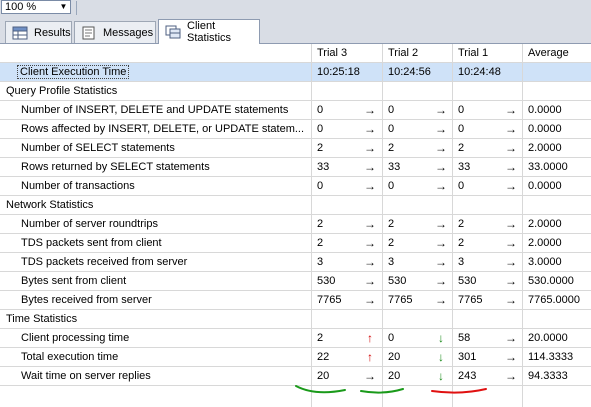 The image size is (591, 407). Describe the element at coordinates (20, 33) in the screenshot. I see `grid-icon` at that location.